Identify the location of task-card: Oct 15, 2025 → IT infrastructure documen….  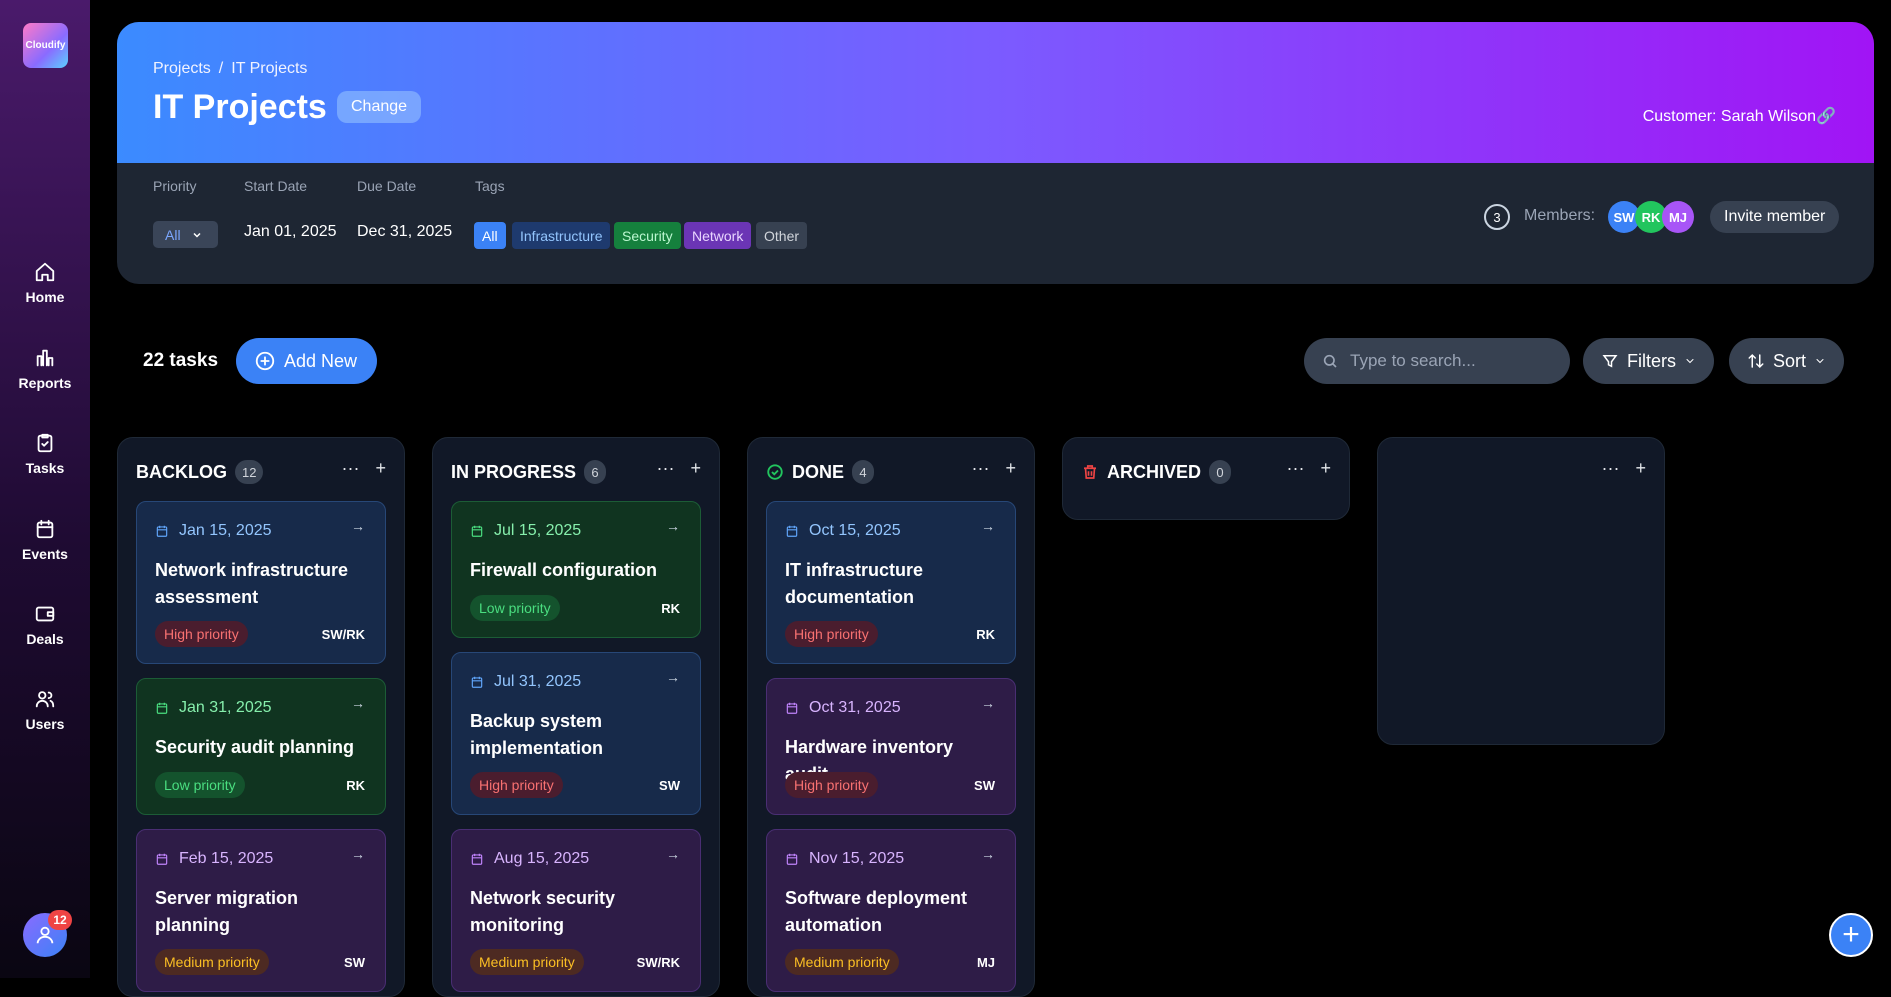
(891, 582).